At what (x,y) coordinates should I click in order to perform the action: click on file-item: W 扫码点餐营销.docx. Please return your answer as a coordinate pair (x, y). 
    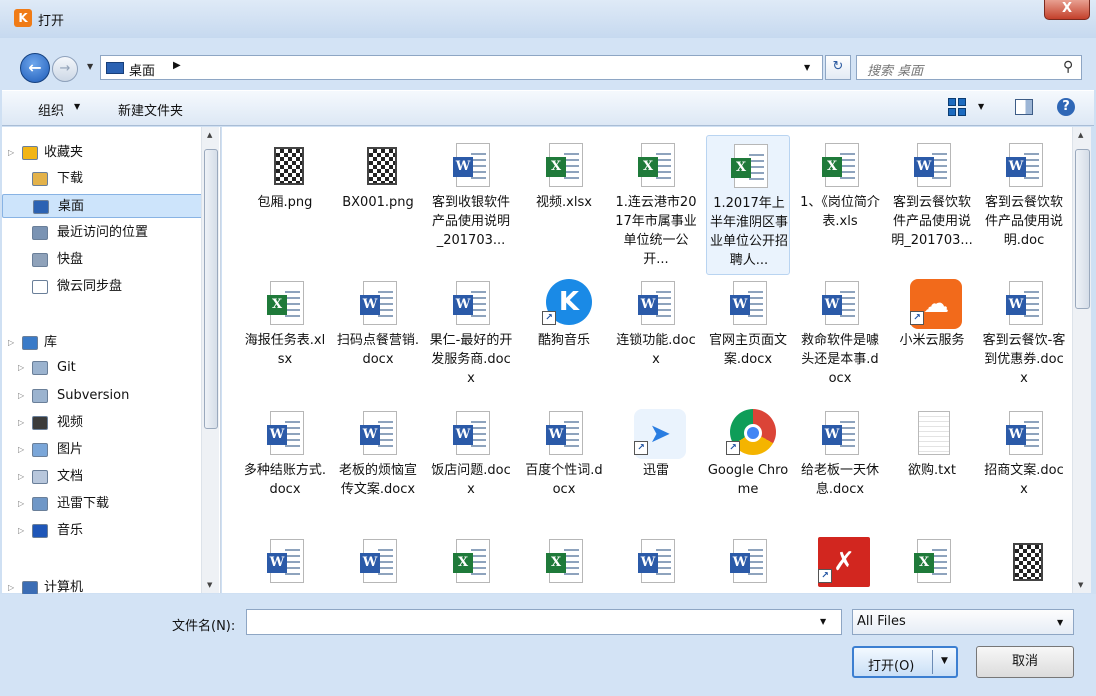
    Looking at the image, I should click on (378, 343).